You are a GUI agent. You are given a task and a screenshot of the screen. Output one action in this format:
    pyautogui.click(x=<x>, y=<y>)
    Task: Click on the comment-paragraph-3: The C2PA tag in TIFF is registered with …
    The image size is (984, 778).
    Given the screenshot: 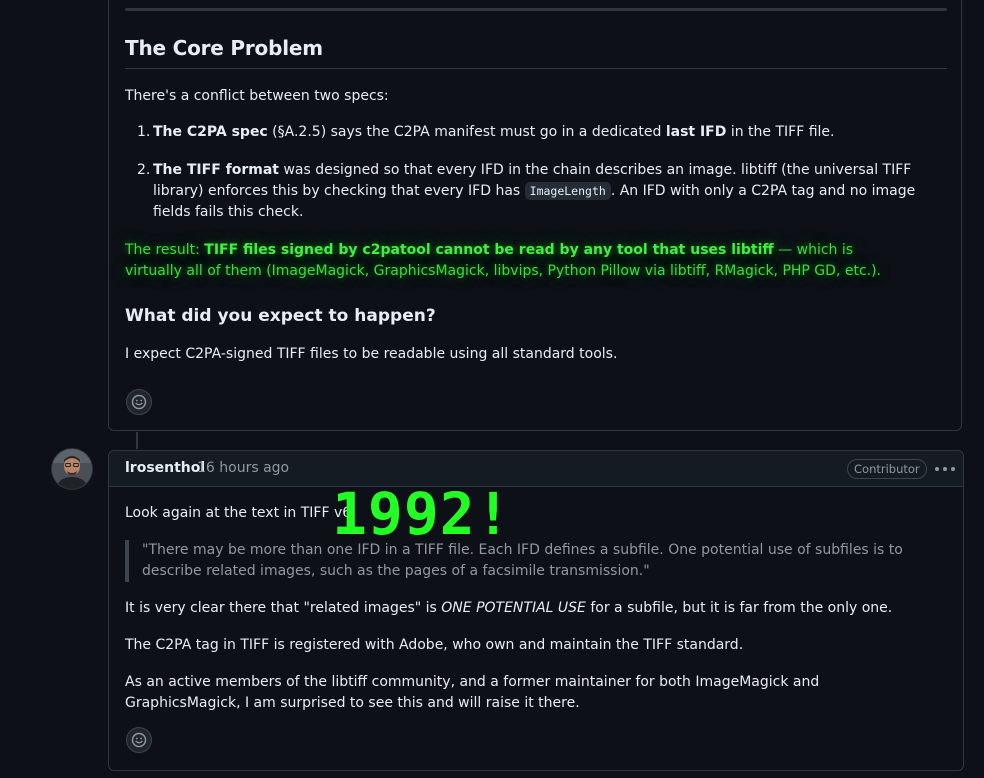 What is the action you would take?
    pyautogui.click(x=434, y=645)
    